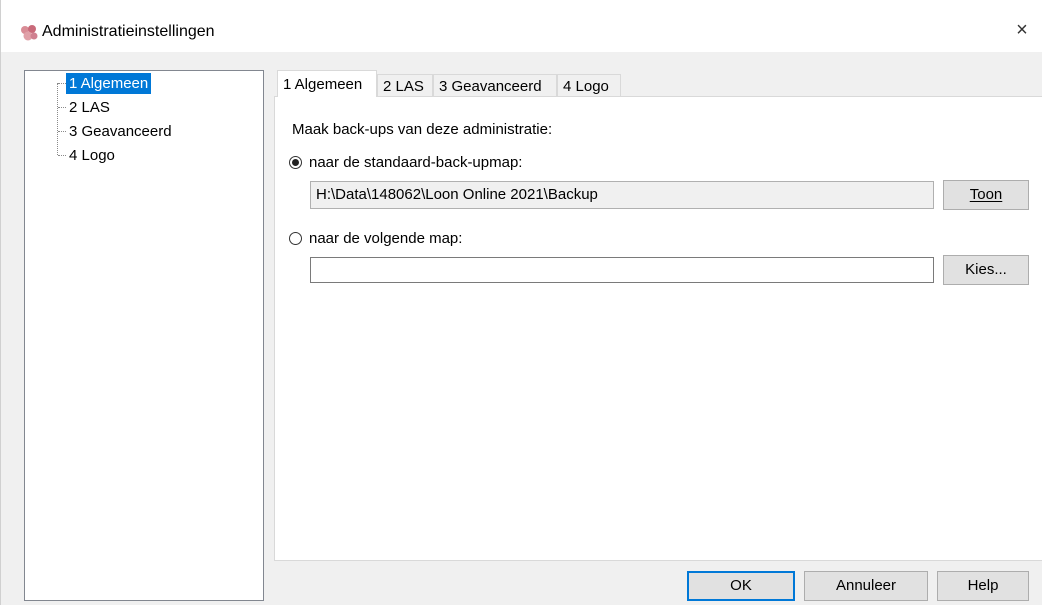  Describe the element at coordinates (120, 131) in the screenshot. I see `tree-item-label: 3 Geavanceerd` at that location.